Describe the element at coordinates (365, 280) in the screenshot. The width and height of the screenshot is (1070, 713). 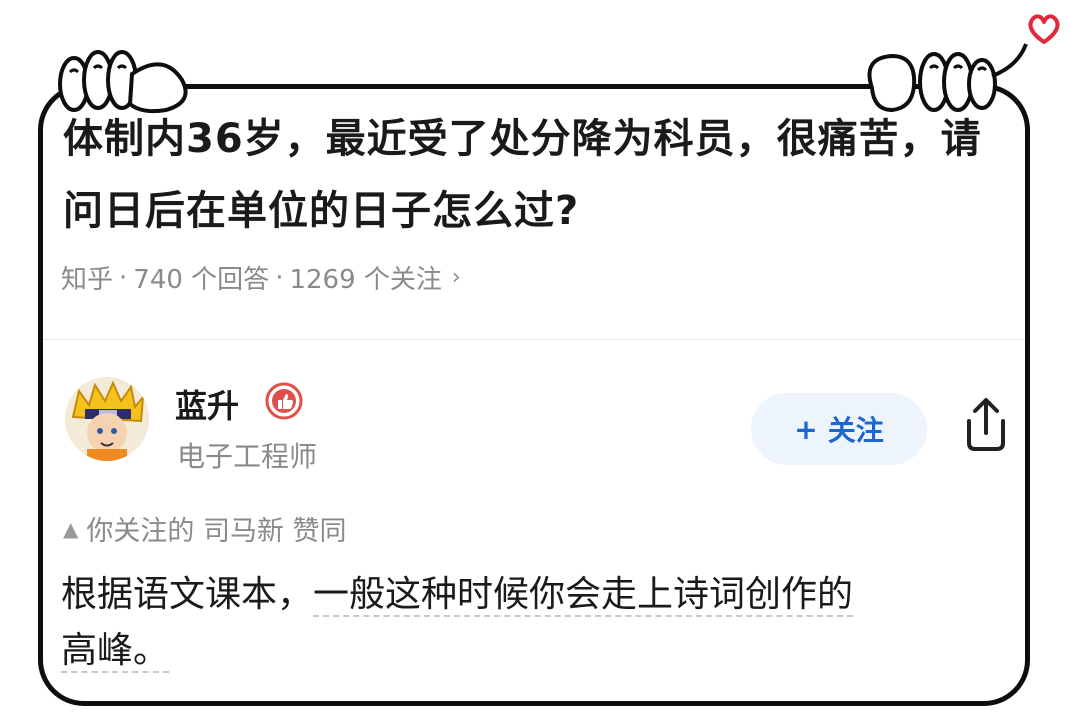
I see `meta-followers-count: 1269 个关注` at that location.